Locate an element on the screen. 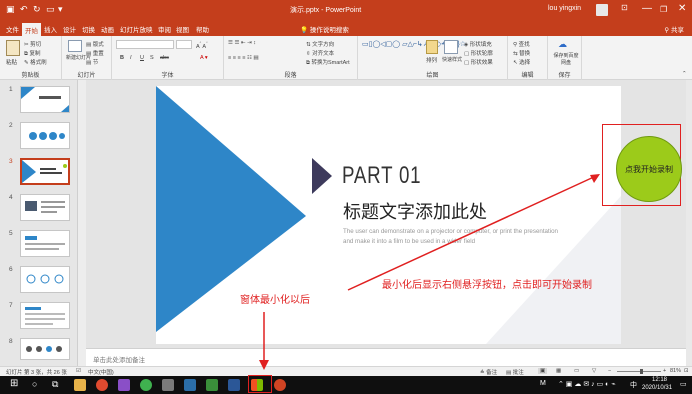 This screenshot has height=394, width=692. font-size-select is located at coordinates (184, 44).